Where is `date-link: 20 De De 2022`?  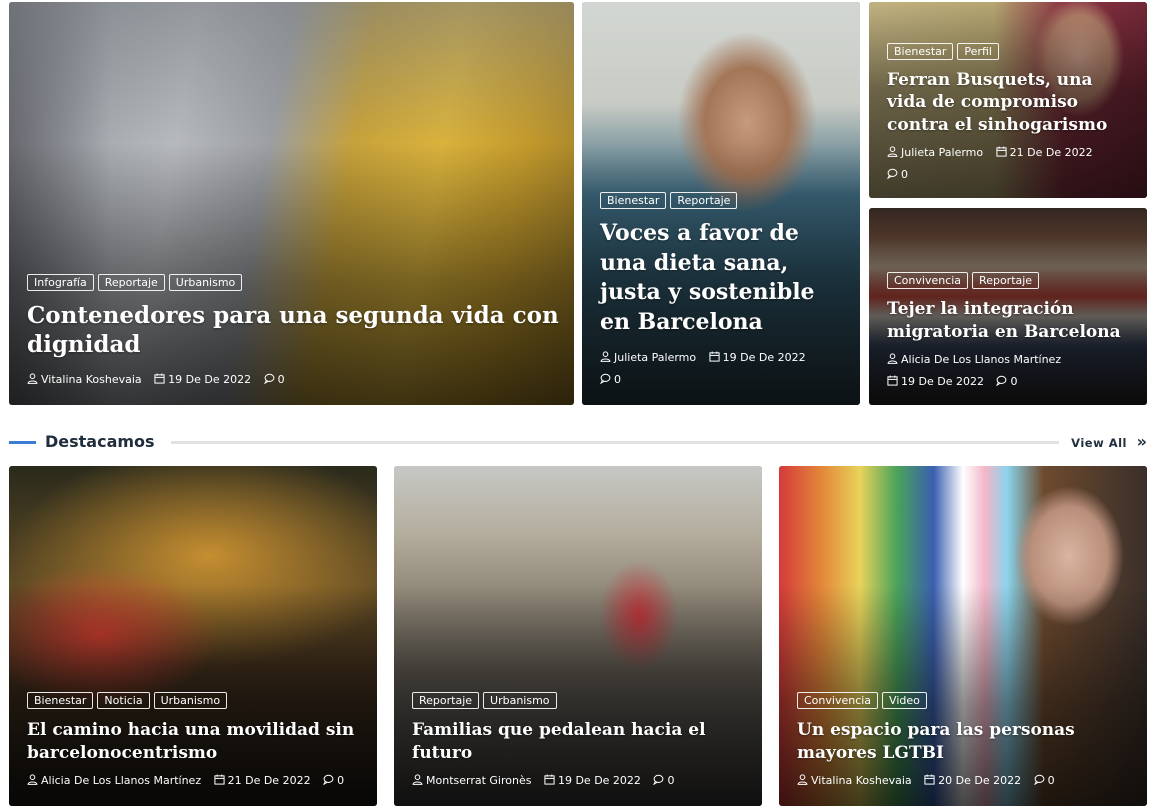 date-link: 20 De De 2022 is located at coordinates (972, 780).